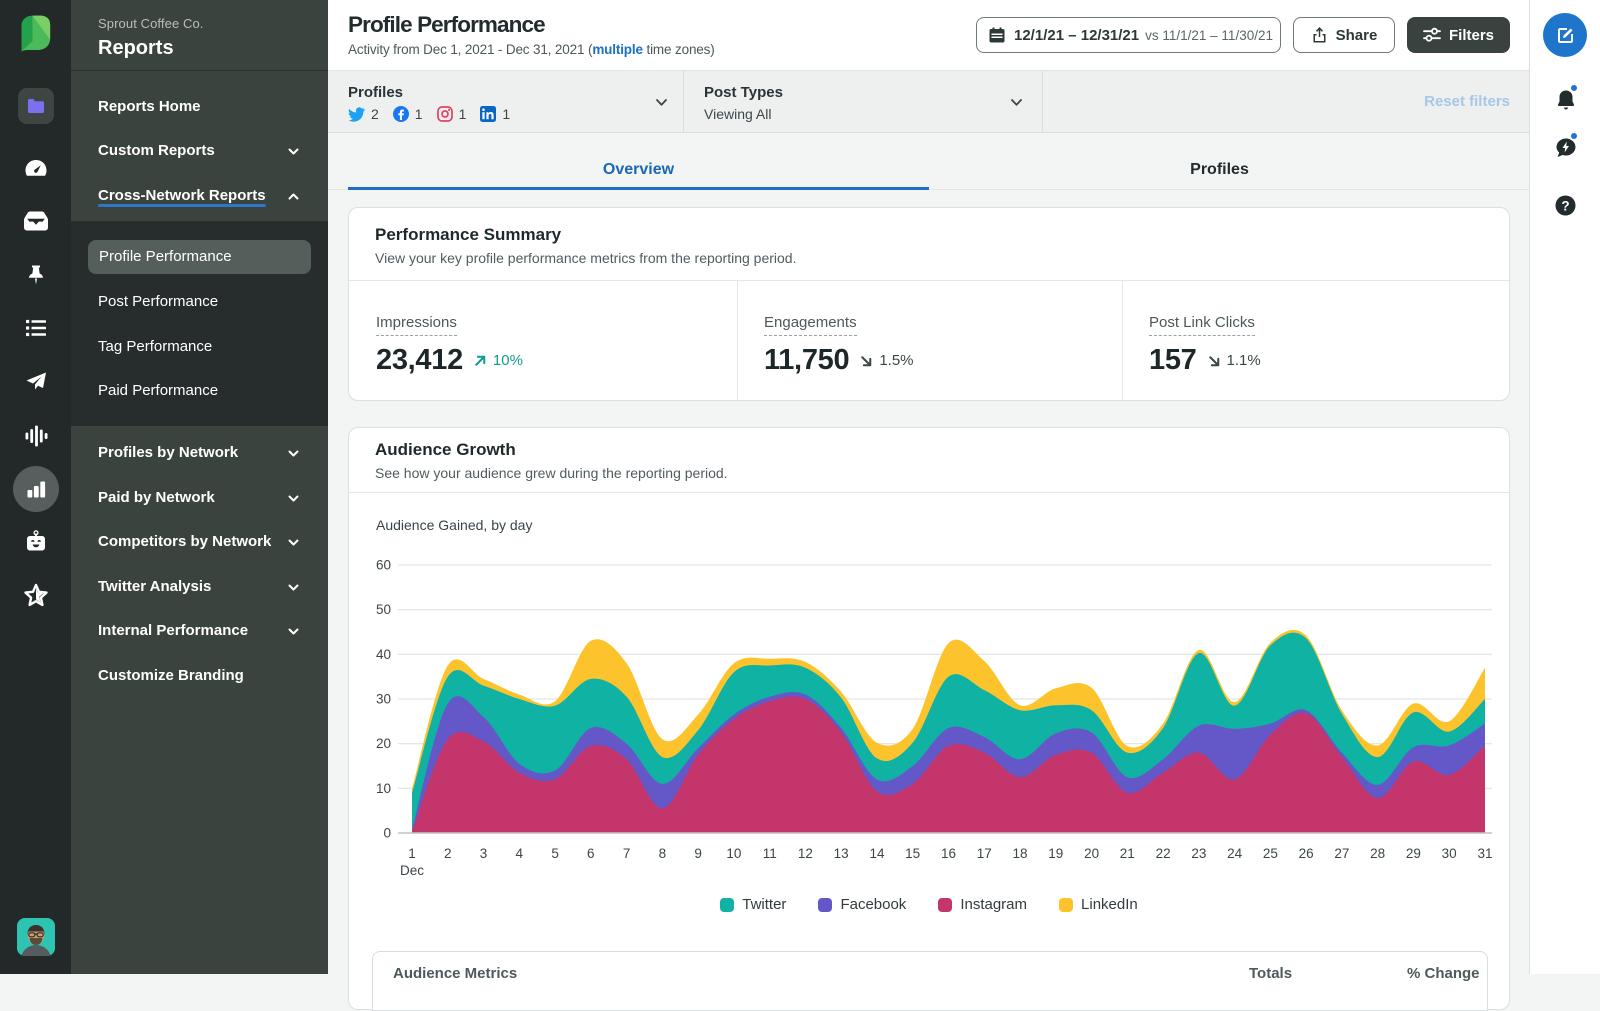 The image size is (1600, 1011). I want to click on svg-text: 26, so click(1306, 853).